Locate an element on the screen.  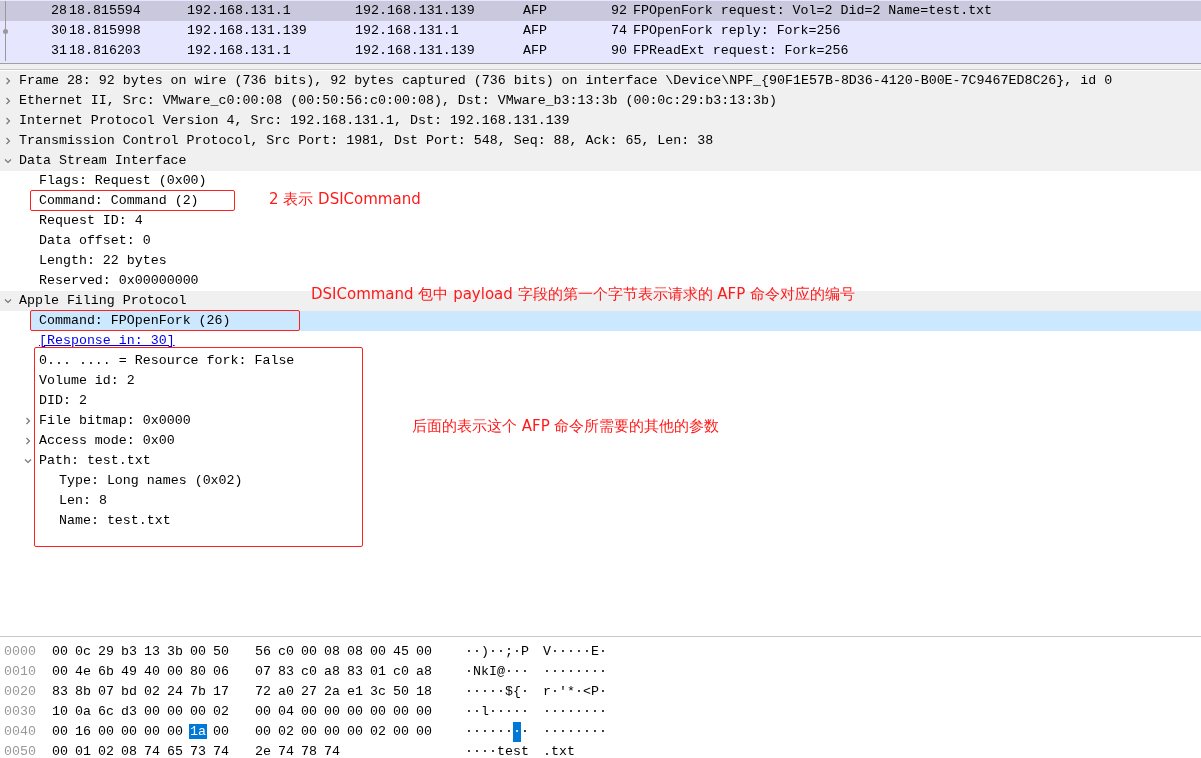
ascii-char: ) is located at coordinates (485, 652).